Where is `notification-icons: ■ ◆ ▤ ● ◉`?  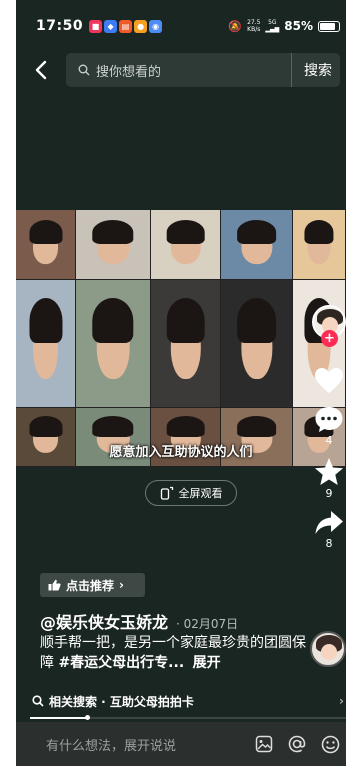
notification-icons: ■ ◆ ▤ ● ◉ is located at coordinates (126, 26).